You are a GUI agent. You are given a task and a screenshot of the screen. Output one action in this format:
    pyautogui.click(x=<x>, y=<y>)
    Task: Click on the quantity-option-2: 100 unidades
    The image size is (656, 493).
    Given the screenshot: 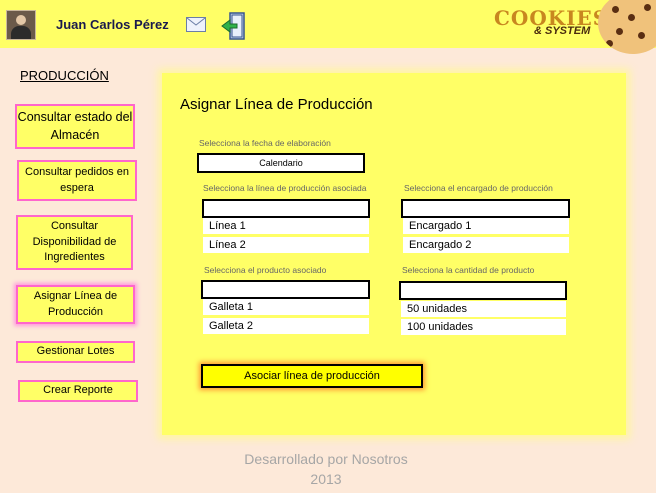 What is the action you would take?
    pyautogui.click(x=483, y=327)
    